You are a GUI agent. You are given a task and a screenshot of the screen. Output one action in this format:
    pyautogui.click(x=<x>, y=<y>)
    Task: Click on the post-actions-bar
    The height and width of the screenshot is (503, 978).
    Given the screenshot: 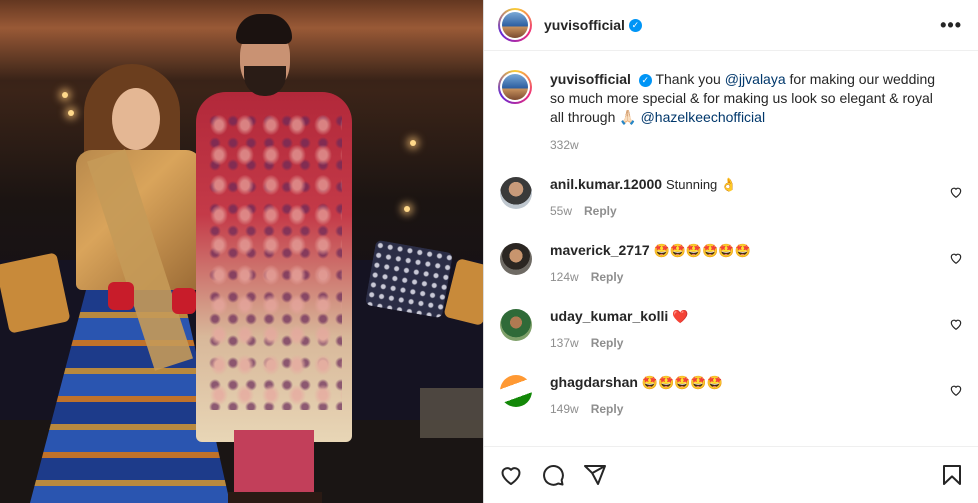 What is the action you would take?
    pyautogui.click(x=731, y=474)
    